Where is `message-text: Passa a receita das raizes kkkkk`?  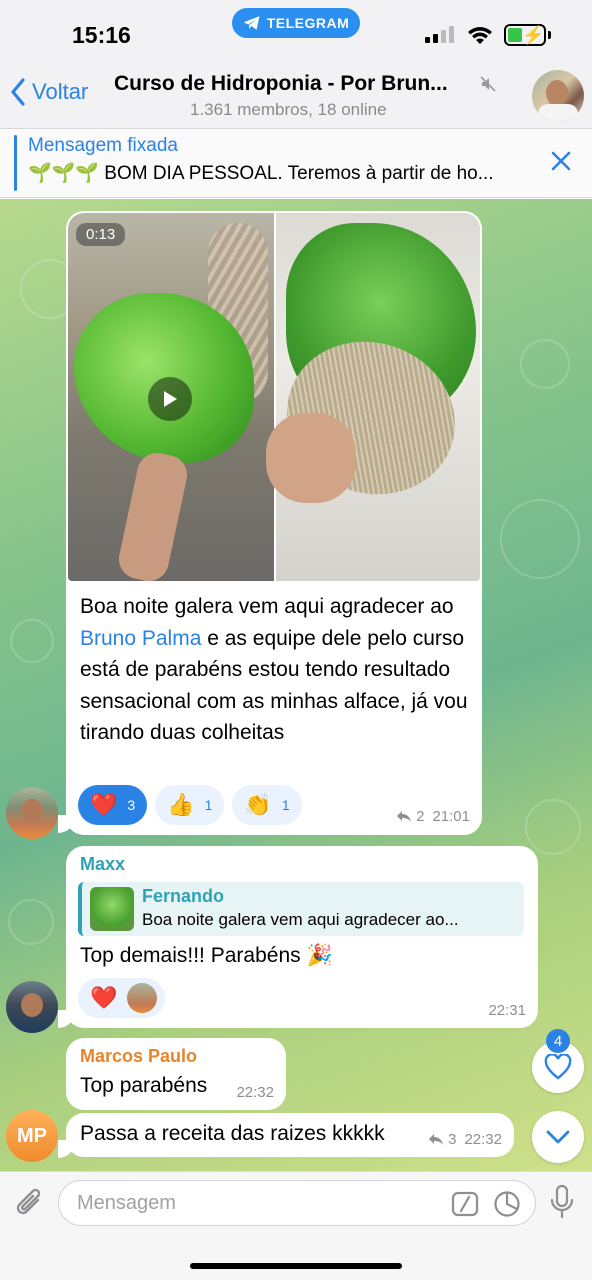 message-text: Passa a receita das raizes kkkkk is located at coordinates (232, 1133).